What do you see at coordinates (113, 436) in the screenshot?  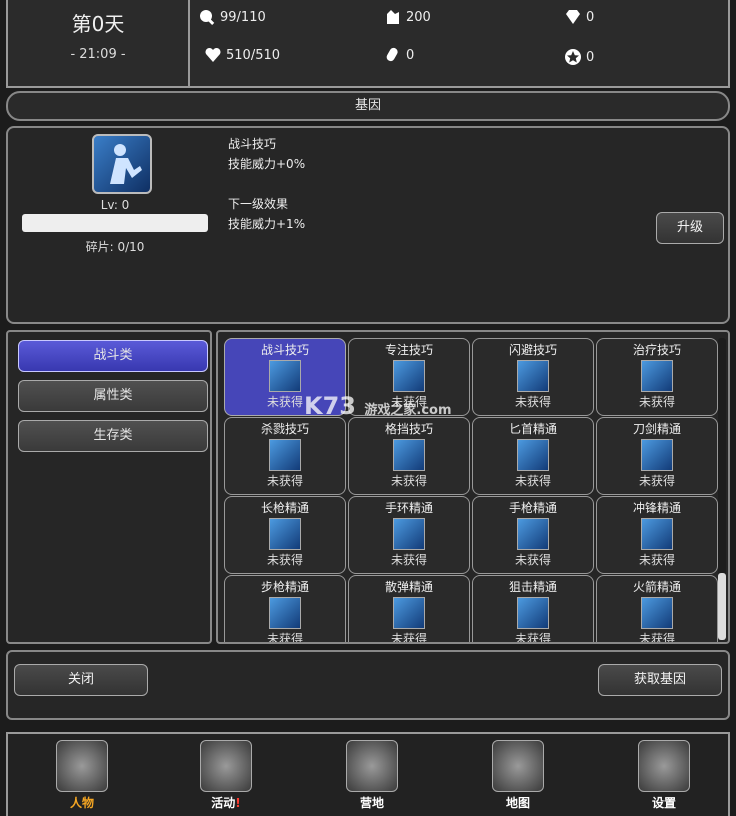 I see `category-survival: 生存类` at bounding box center [113, 436].